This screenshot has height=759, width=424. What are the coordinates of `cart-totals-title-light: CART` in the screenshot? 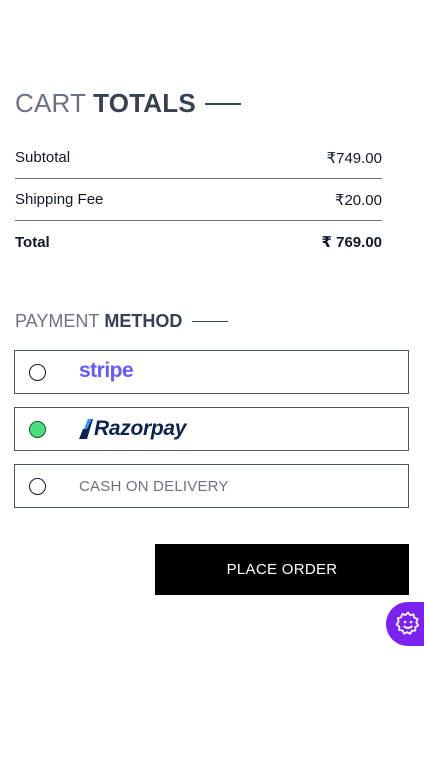 It's located at (51, 103).